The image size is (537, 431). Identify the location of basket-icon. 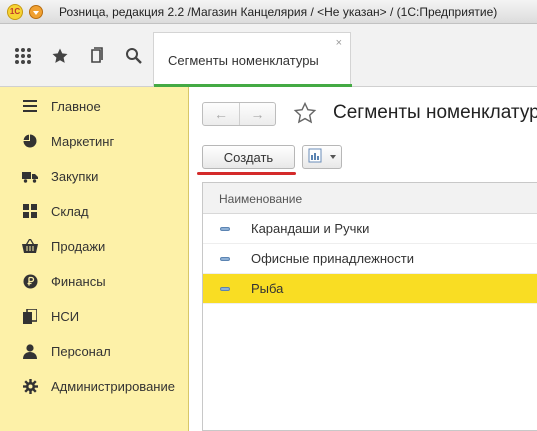
(30, 246).